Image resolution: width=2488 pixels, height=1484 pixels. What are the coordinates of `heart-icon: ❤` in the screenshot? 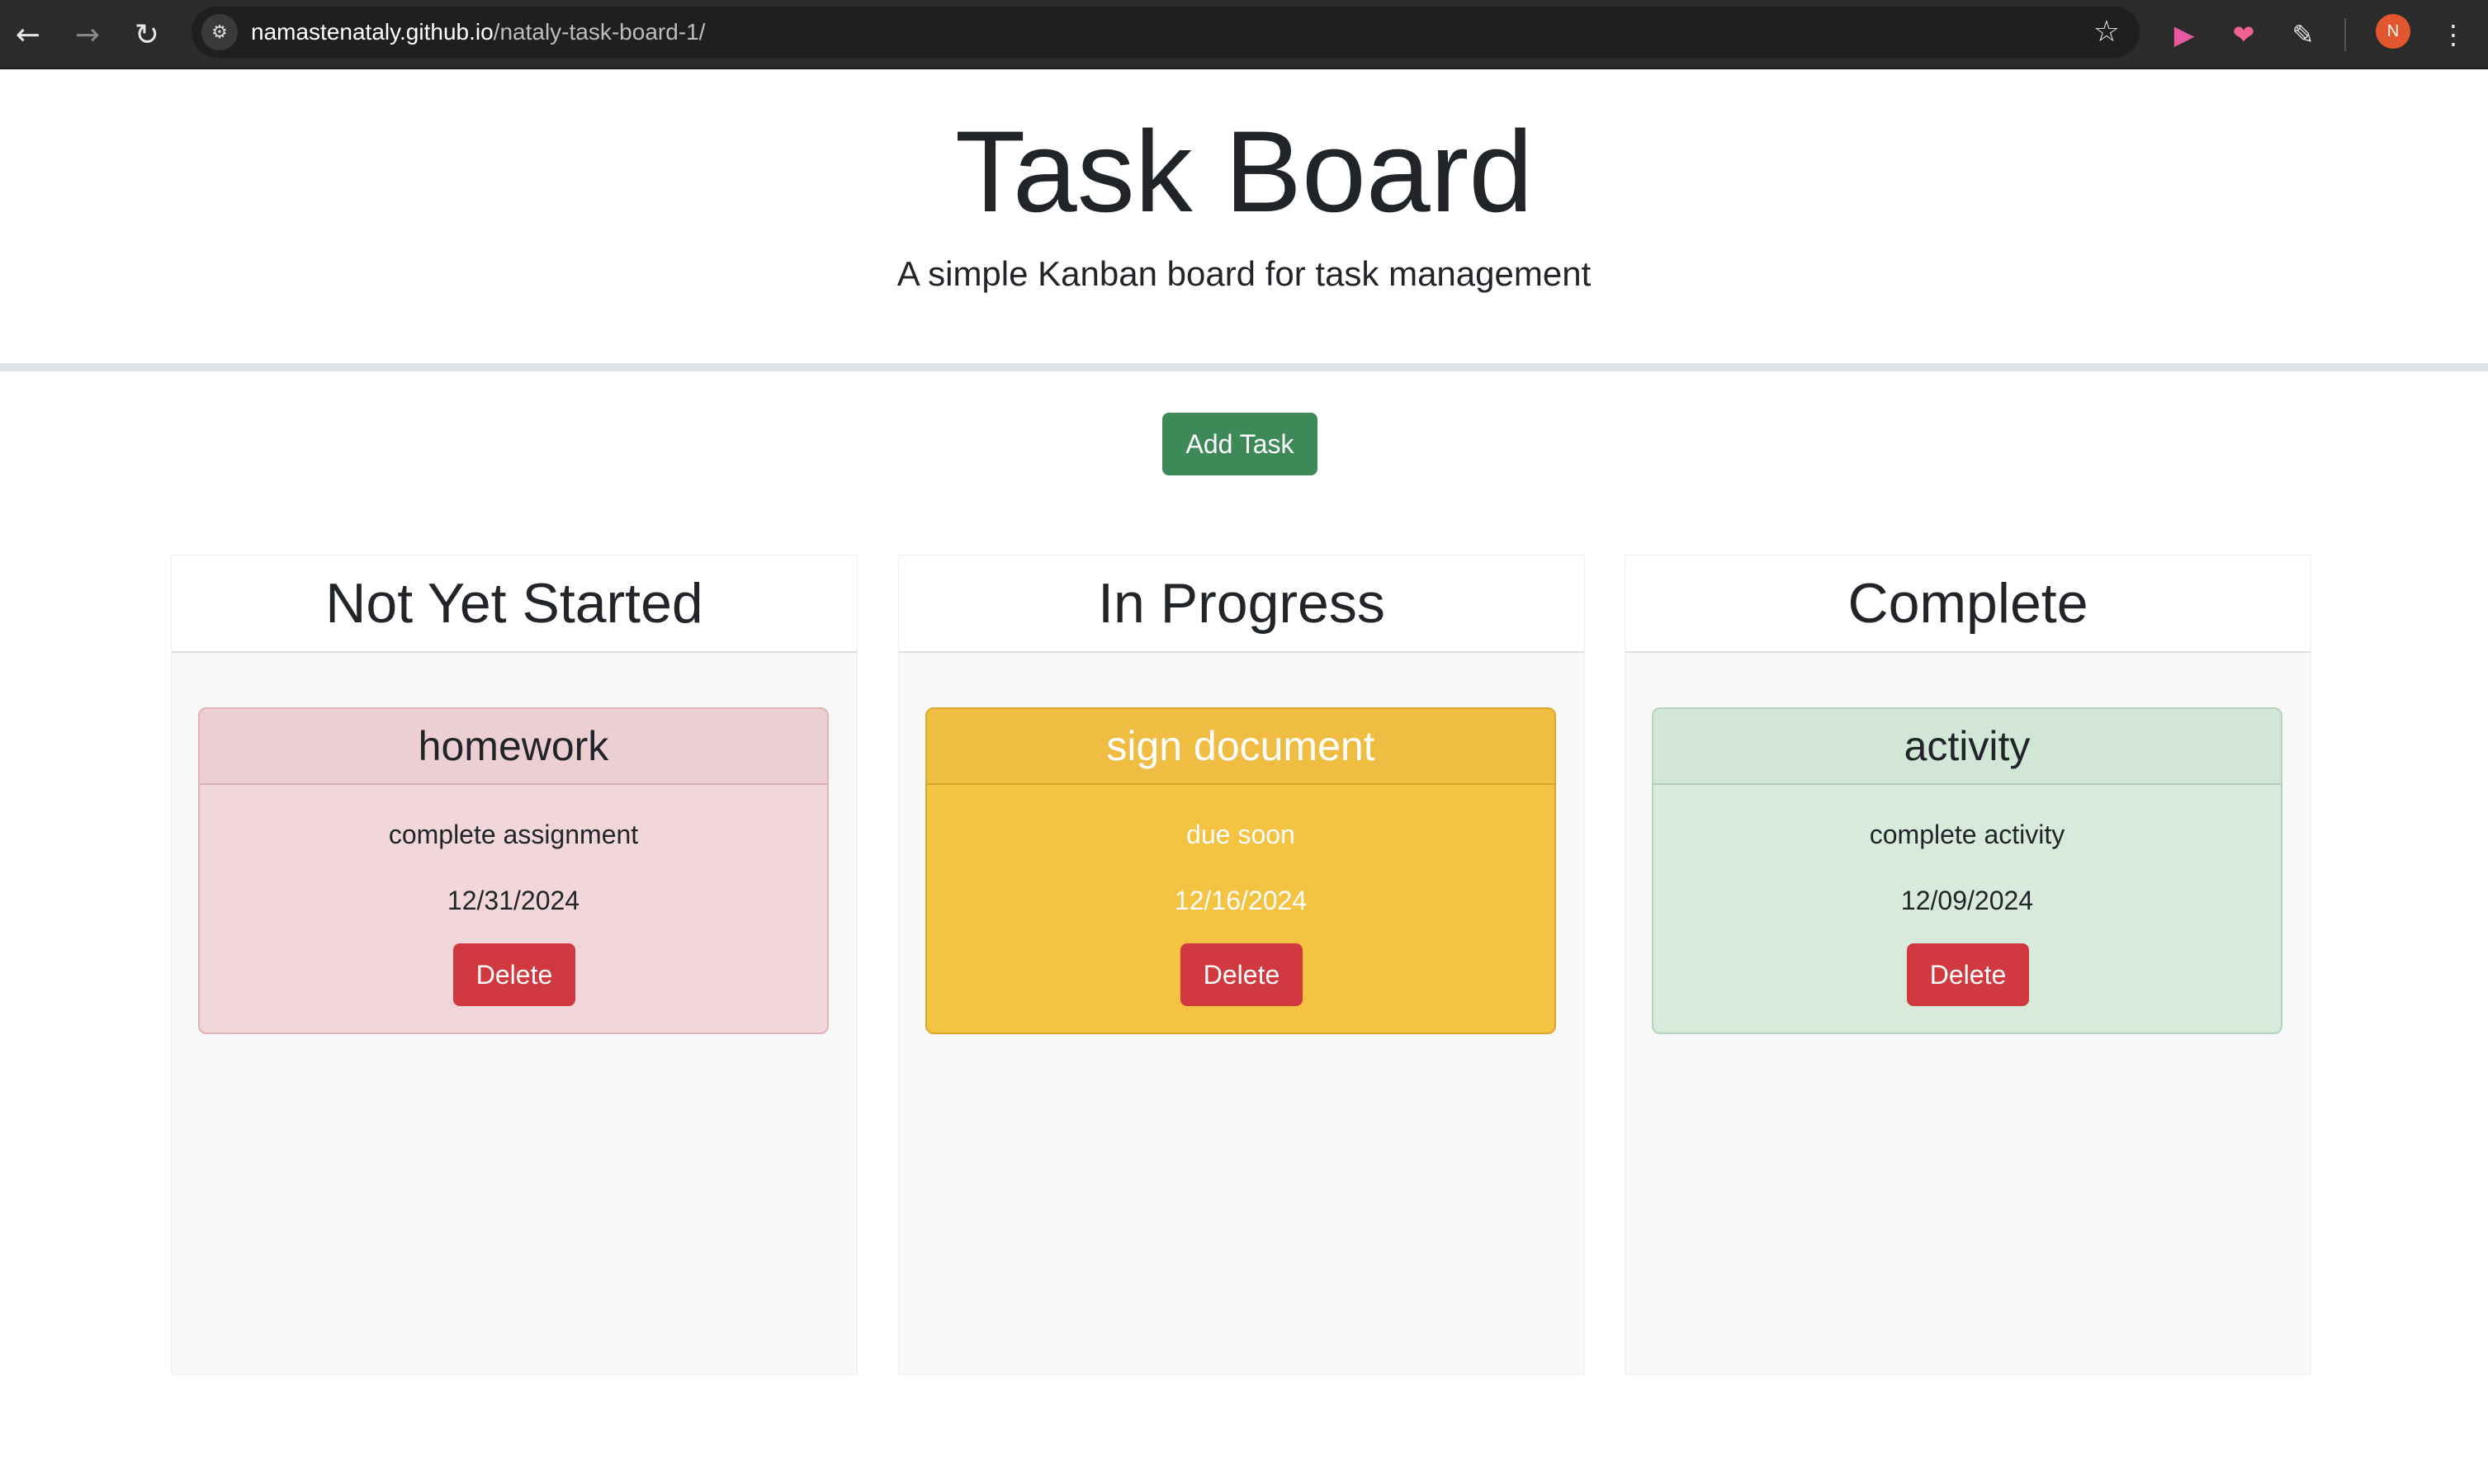 It's located at (2244, 35).